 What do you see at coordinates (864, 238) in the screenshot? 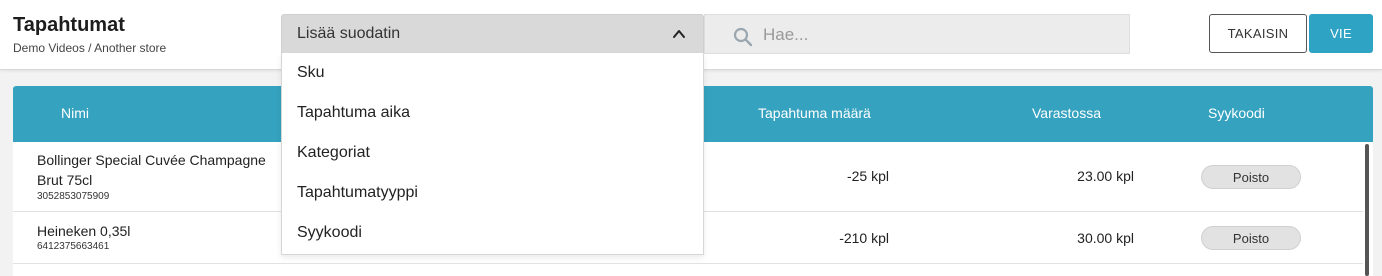
I see `transaction-amount: -210 kpl` at bounding box center [864, 238].